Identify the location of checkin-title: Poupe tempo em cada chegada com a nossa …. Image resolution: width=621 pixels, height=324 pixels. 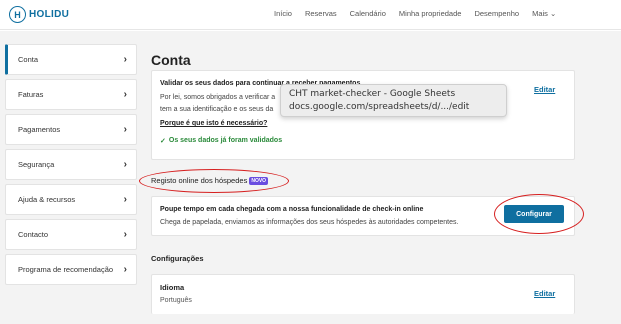
(292, 209).